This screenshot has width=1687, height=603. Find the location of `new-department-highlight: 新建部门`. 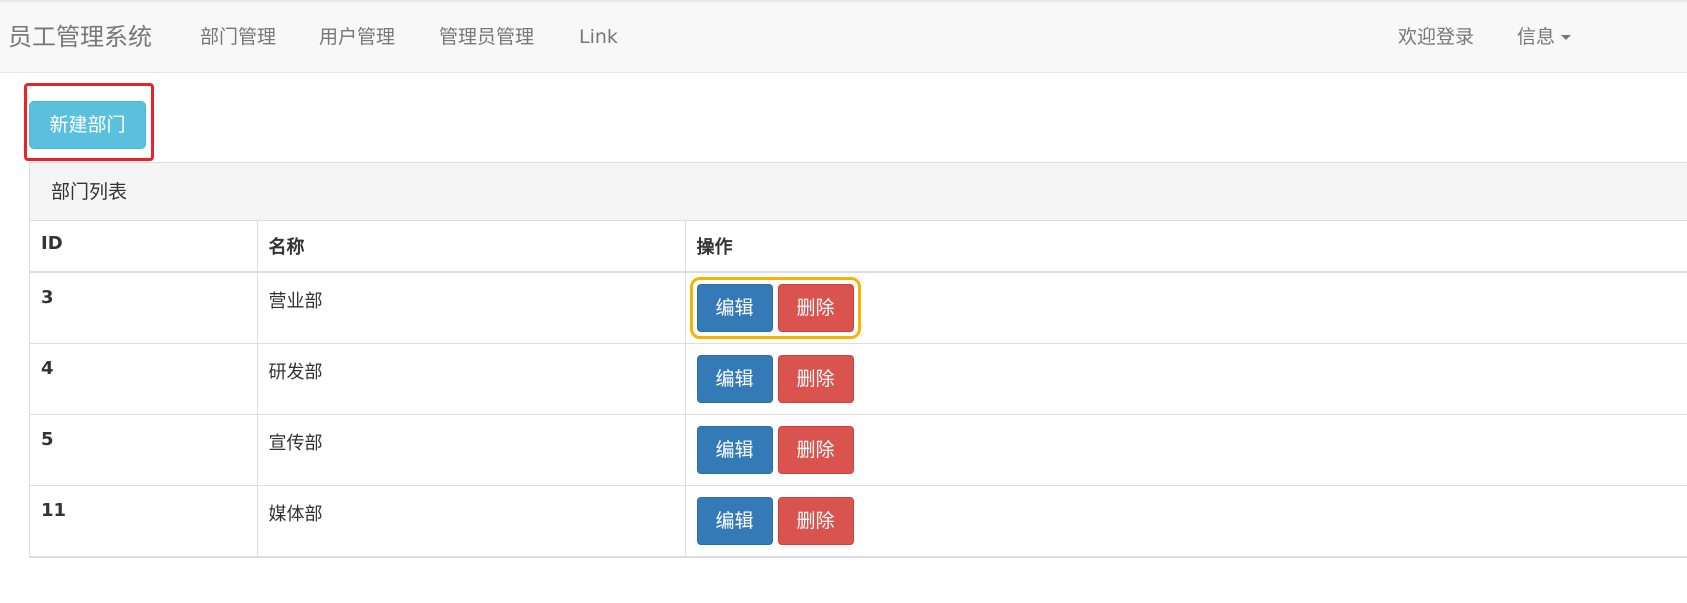

new-department-highlight: 新建部门 is located at coordinates (89, 122).